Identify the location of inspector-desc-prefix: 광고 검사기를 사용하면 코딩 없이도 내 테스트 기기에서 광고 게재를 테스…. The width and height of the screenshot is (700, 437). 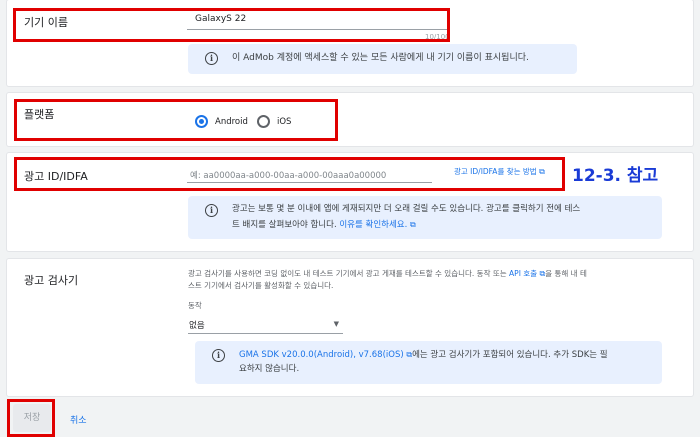
(349, 273).